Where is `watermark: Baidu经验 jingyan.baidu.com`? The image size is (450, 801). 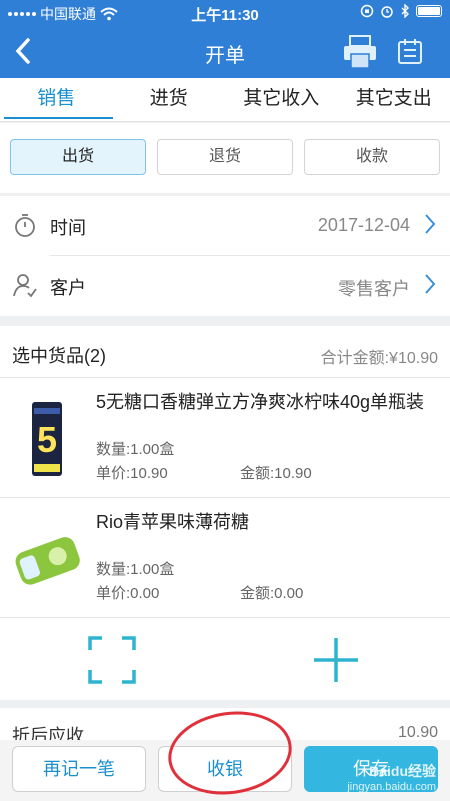
watermark: Baidu经验 jingyan.baidu.com is located at coordinates (391, 777).